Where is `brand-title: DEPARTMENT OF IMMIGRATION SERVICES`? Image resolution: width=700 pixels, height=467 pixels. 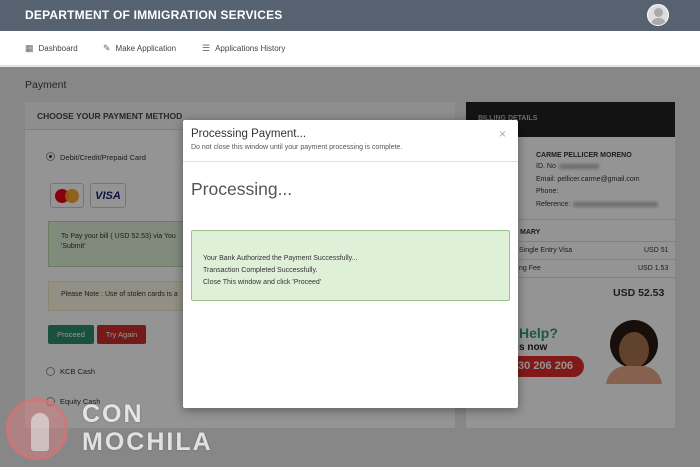 brand-title: DEPARTMENT OF IMMIGRATION SERVICES is located at coordinates (154, 15).